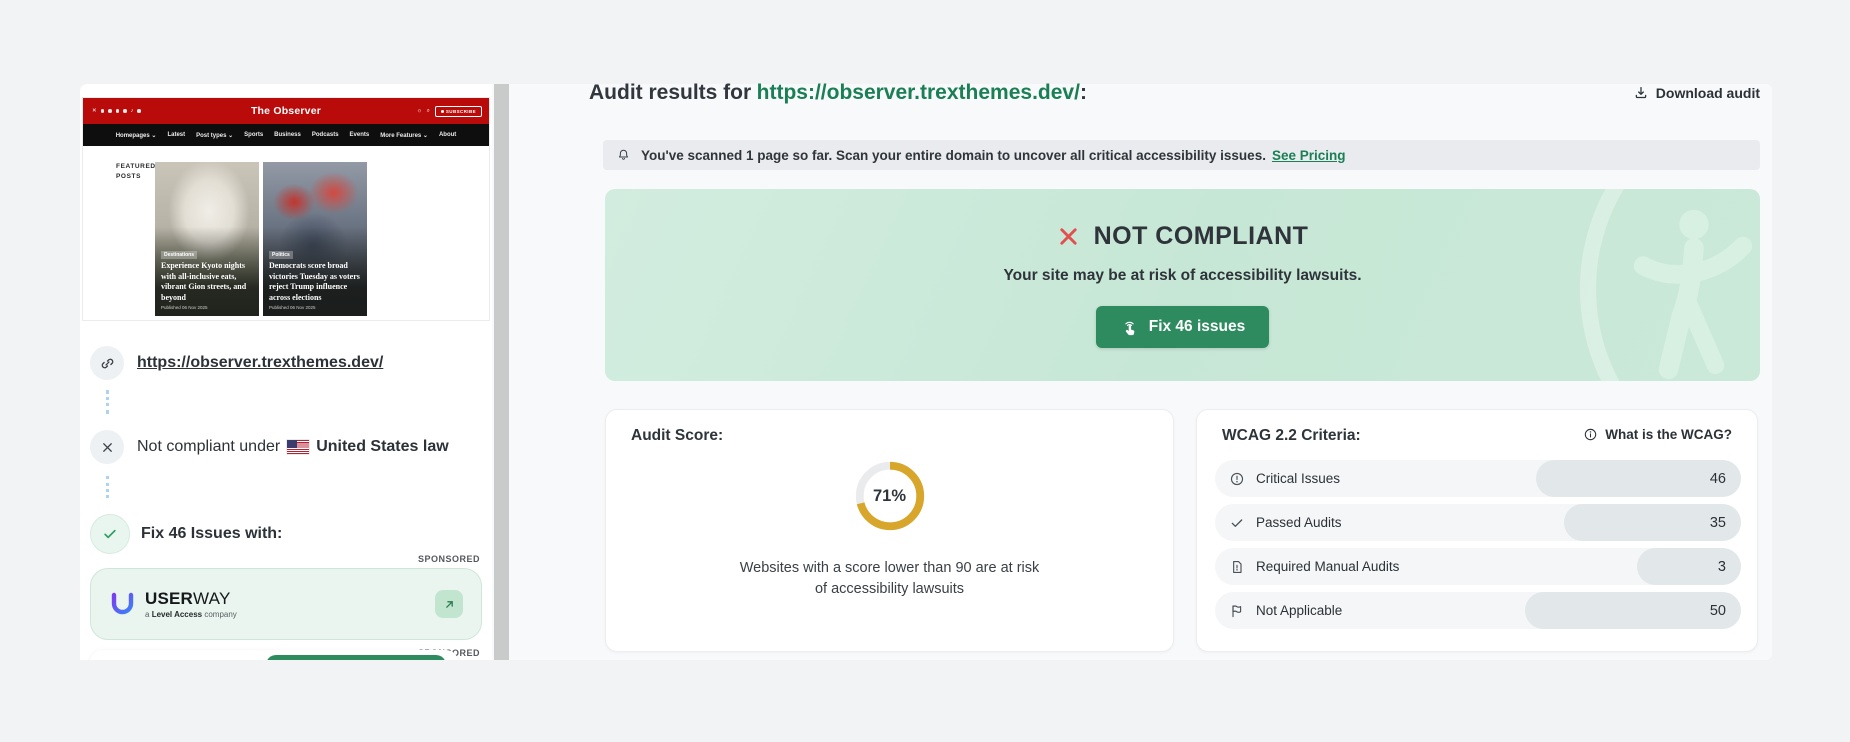 The image size is (1850, 742). Describe the element at coordinates (1641, 93) in the screenshot. I see `download-icon` at that location.